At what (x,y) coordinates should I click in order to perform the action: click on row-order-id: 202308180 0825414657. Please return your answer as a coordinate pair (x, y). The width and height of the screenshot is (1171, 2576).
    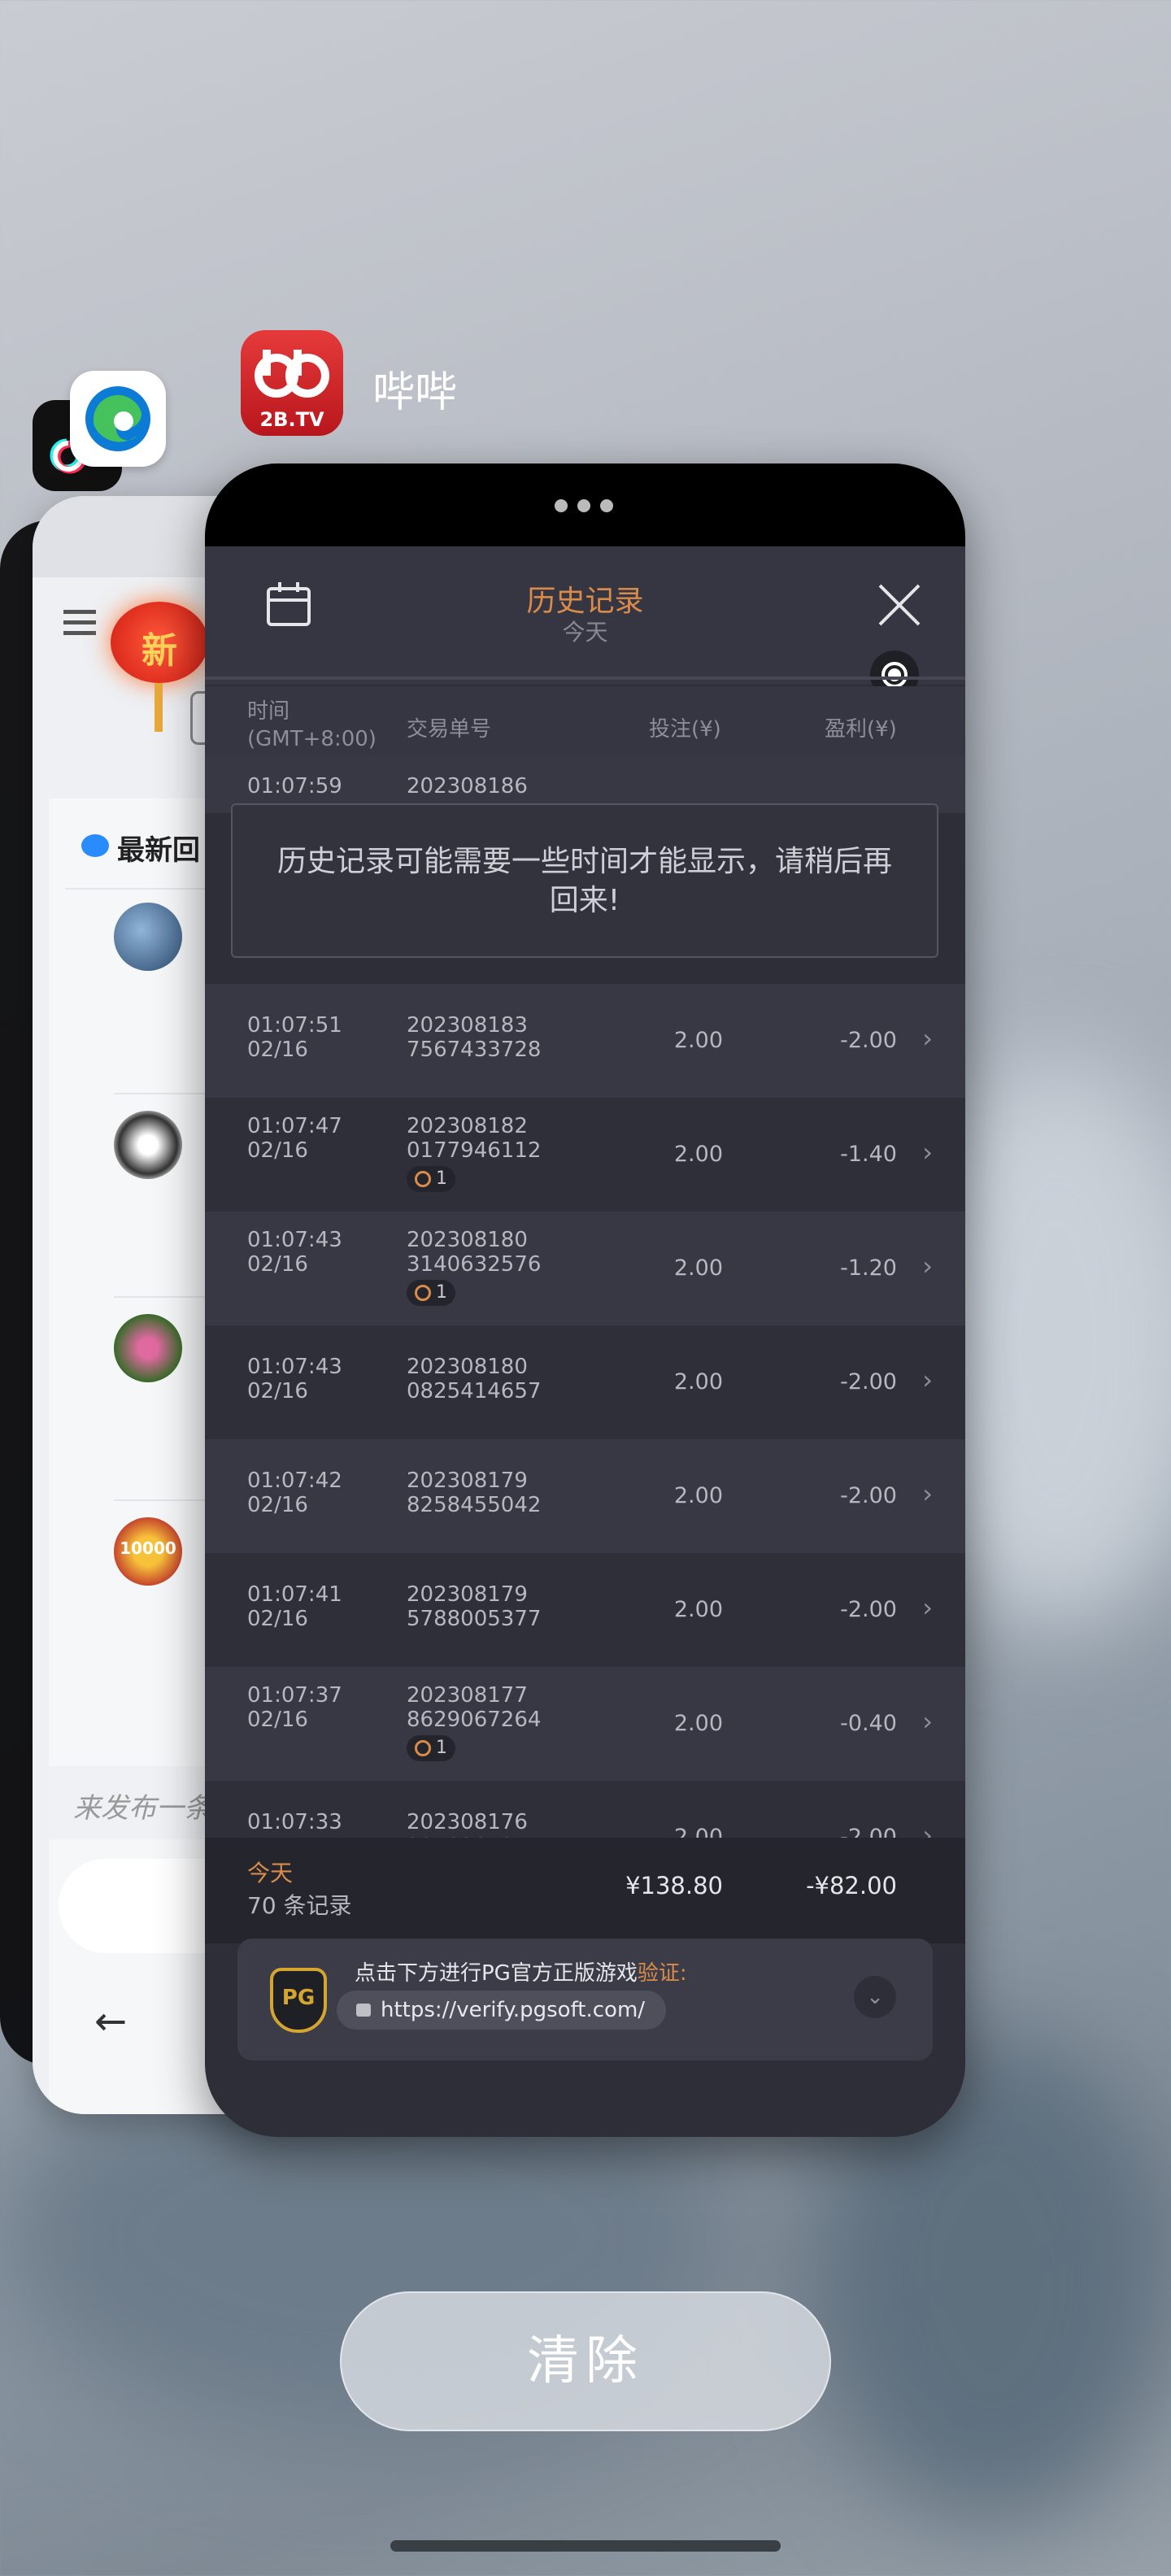
    Looking at the image, I should click on (474, 1379).